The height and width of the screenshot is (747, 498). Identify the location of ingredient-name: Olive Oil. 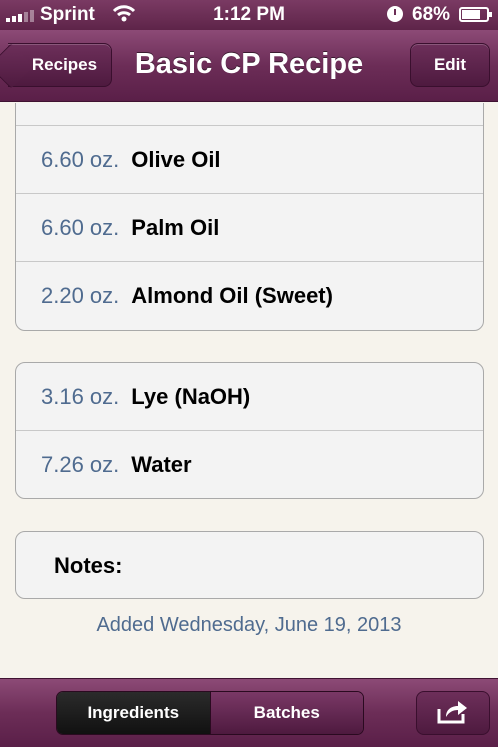
(176, 159).